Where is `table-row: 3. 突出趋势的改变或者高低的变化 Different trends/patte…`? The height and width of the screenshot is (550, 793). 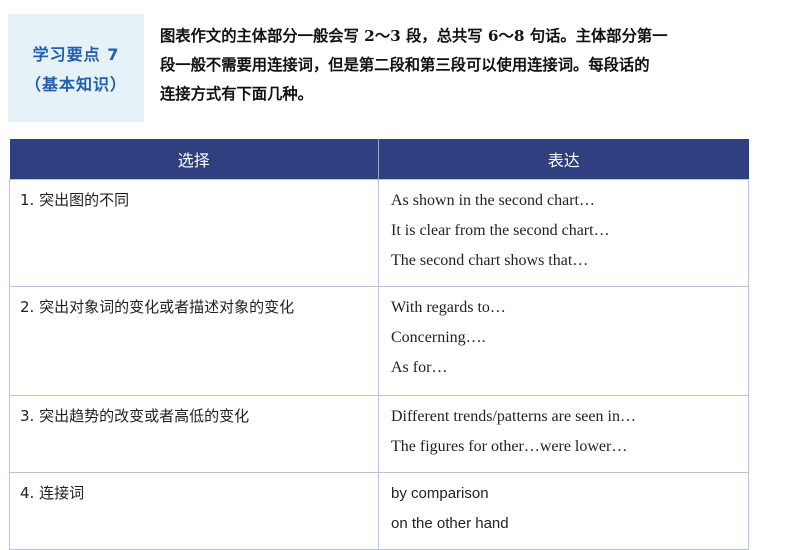
table-row: 3. 突出趋势的改变或者高低的变化 Different trends/patte… is located at coordinates (379, 434).